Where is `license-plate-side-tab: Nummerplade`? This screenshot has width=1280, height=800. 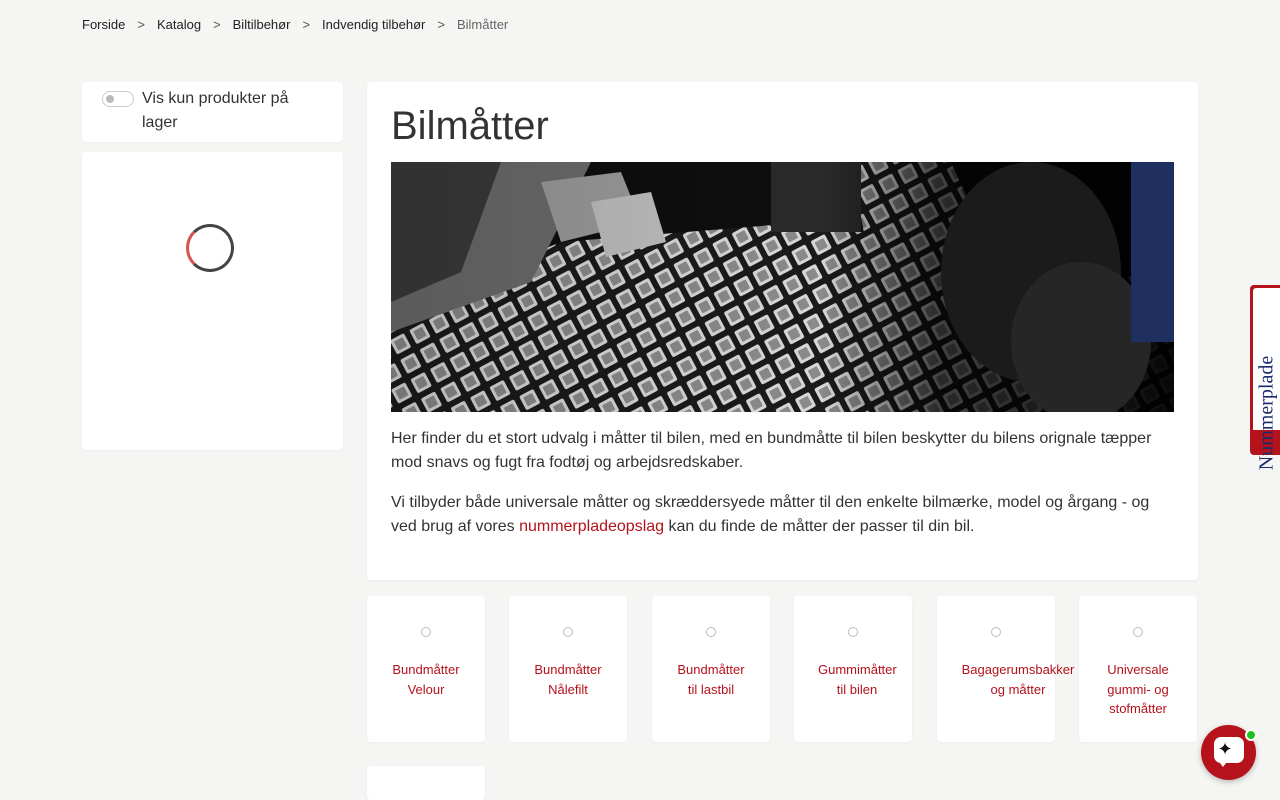
license-plate-side-tab: Nummerplade is located at coordinates (1265, 377).